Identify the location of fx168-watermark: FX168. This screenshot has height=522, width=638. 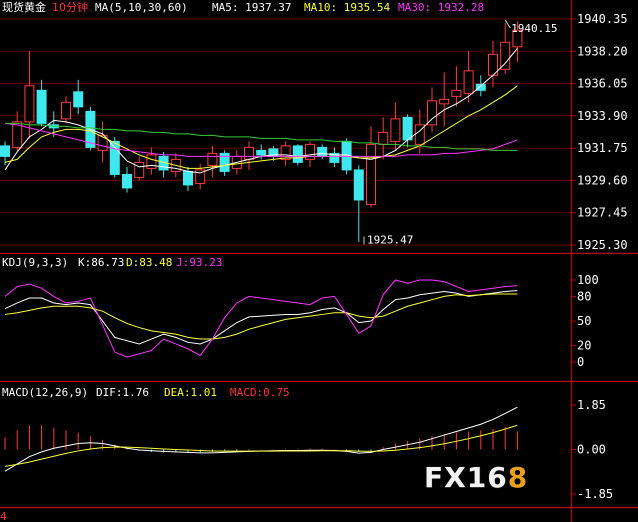
(476, 477).